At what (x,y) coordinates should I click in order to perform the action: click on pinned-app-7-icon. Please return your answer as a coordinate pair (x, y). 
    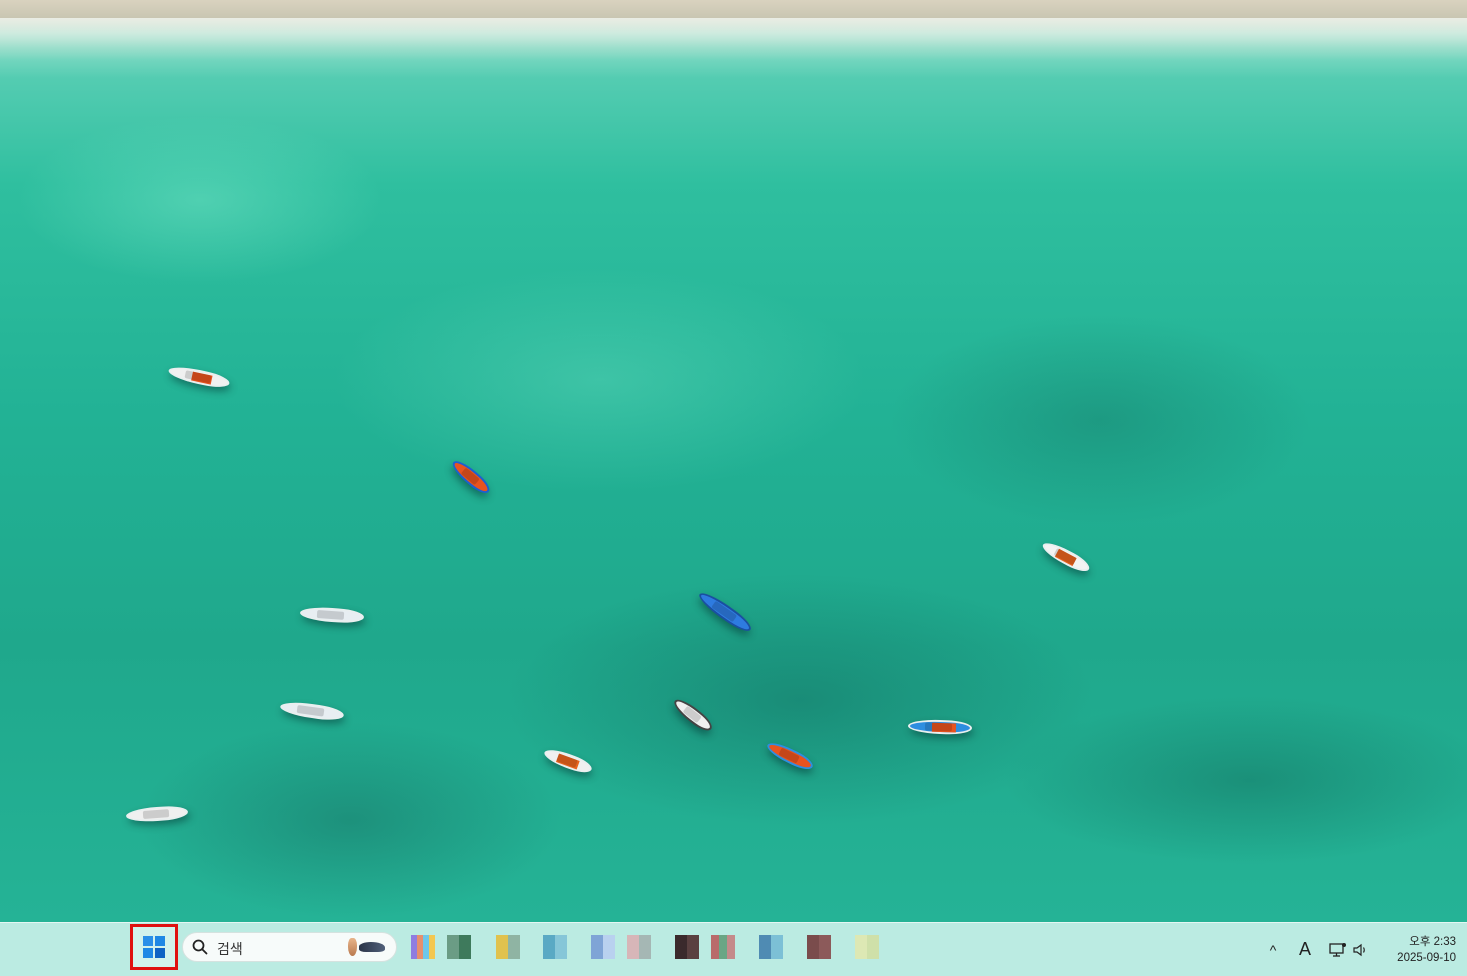
    Looking at the image, I should click on (687, 947).